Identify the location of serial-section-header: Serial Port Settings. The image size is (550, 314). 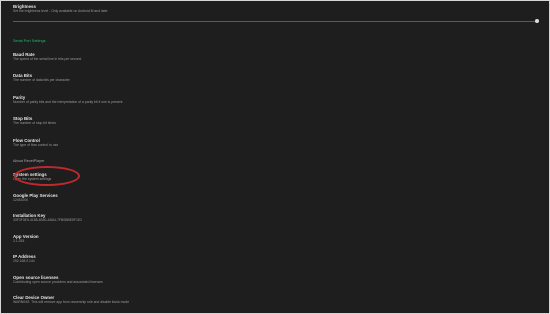
(29, 41).